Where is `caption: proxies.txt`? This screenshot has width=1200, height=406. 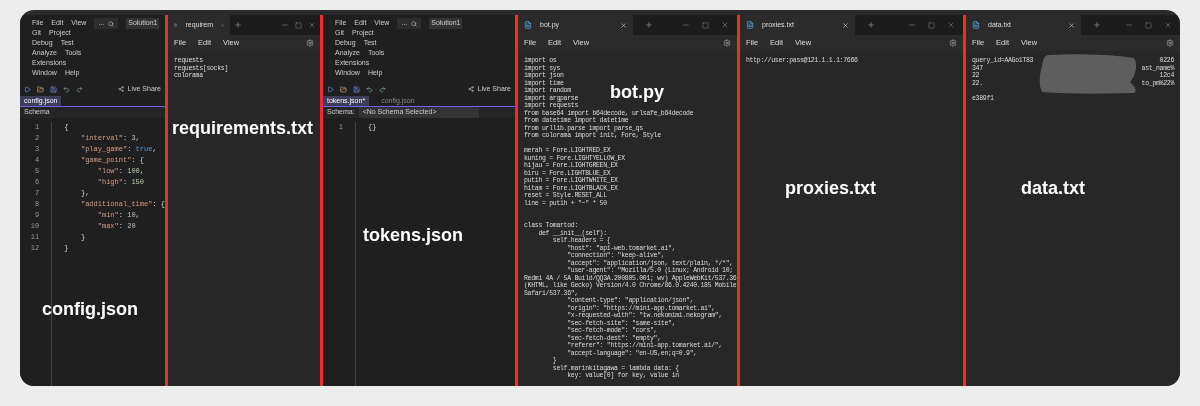 caption: proxies.txt is located at coordinates (831, 188).